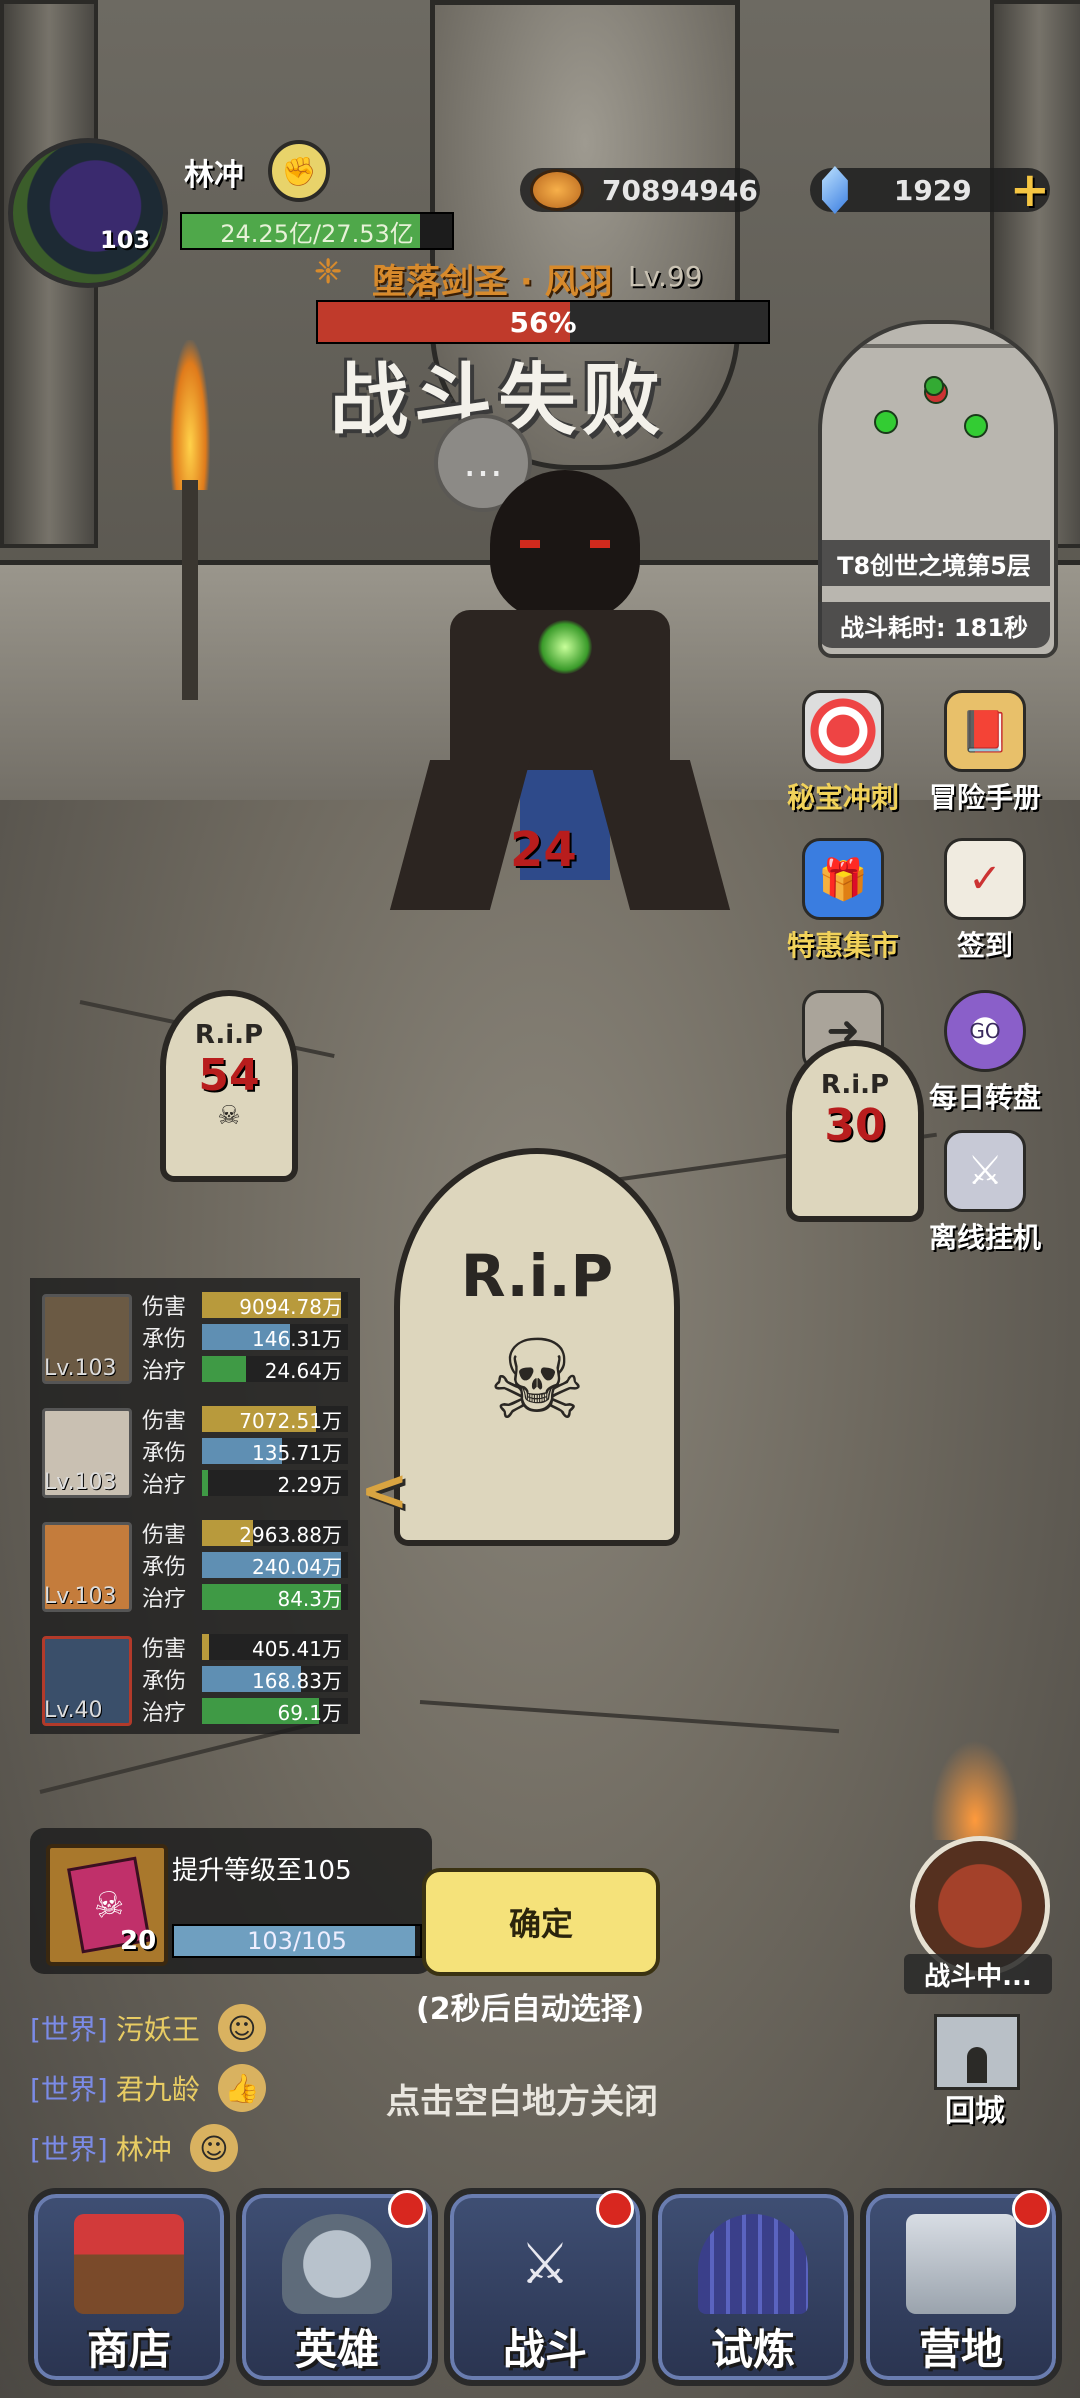 Image resolution: width=1080 pixels, height=2398 pixels. What do you see at coordinates (522, 2098) in the screenshot?
I see `close-hint: 点击空白地方关闭` at bounding box center [522, 2098].